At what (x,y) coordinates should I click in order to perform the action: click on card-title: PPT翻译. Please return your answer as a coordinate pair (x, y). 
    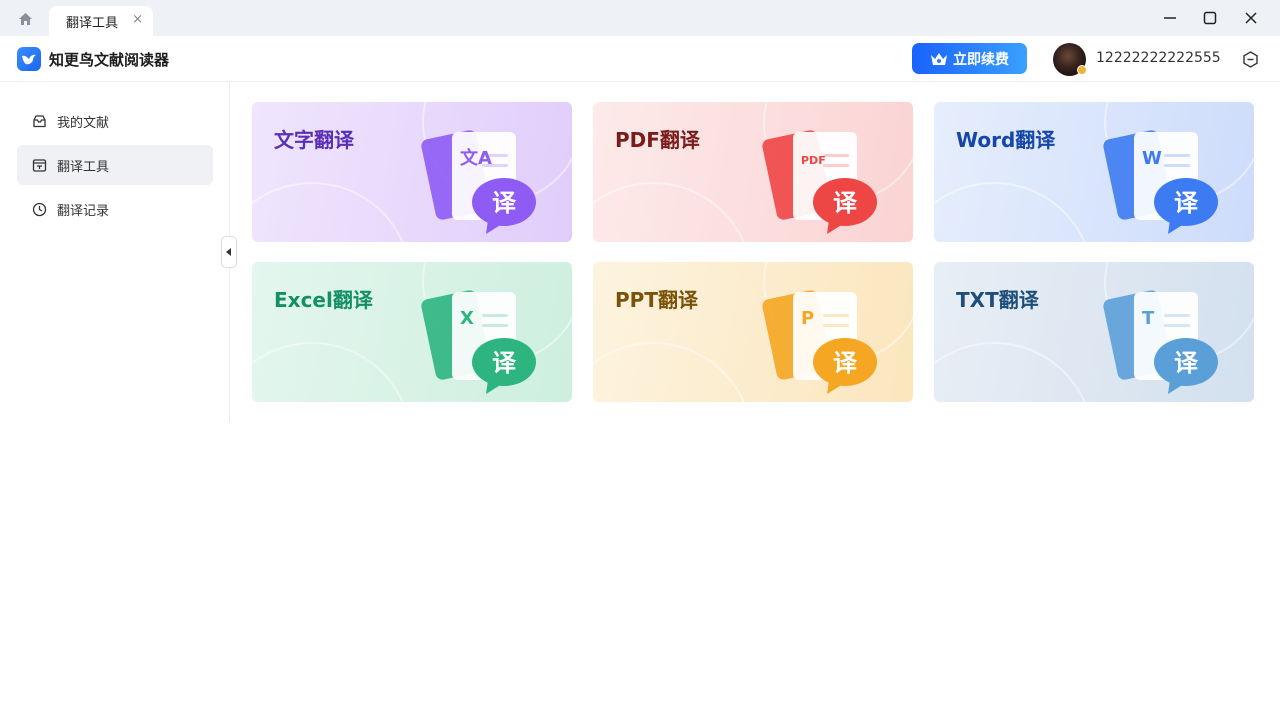
    Looking at the image, I should click on (656, 300).